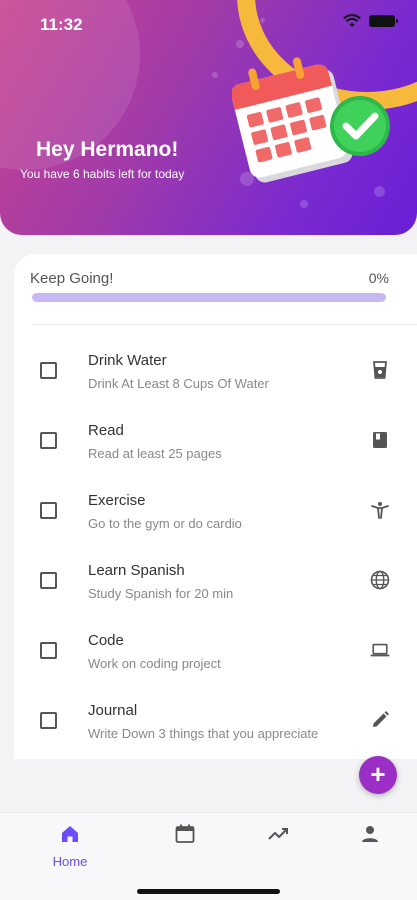 The image size is (417, 900). What do you see at coordinates (208, 856) in the screenshot?
I see `bottom-navigation: Home` at bounding box center [208, 856].